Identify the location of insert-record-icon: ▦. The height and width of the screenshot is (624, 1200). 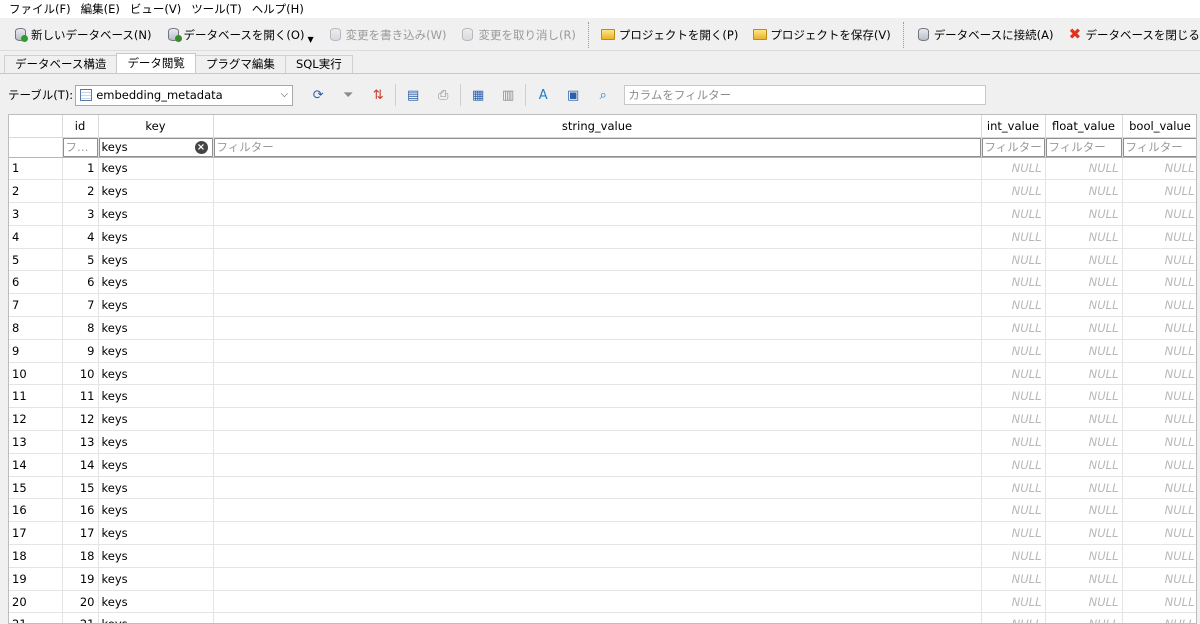
(478, 95).